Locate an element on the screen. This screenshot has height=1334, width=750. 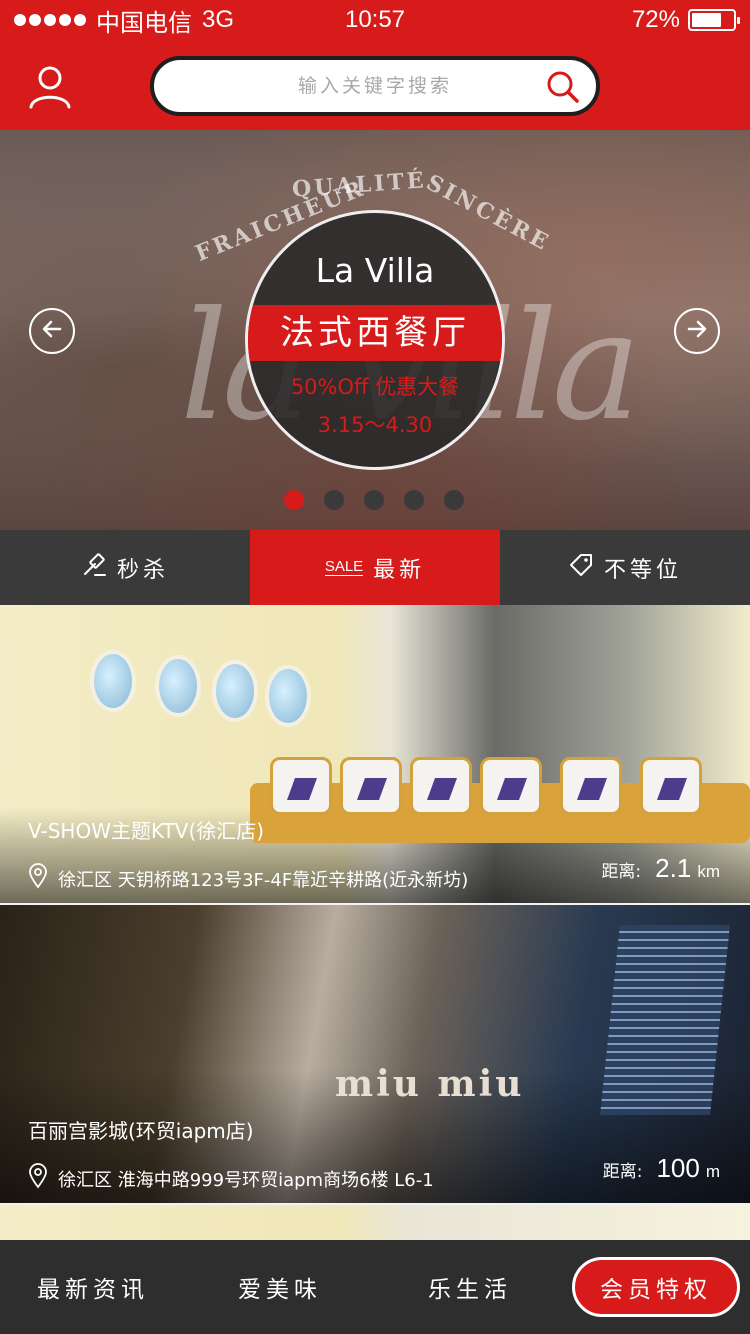
arrow-right-icon is located at coordinates (697, 331).